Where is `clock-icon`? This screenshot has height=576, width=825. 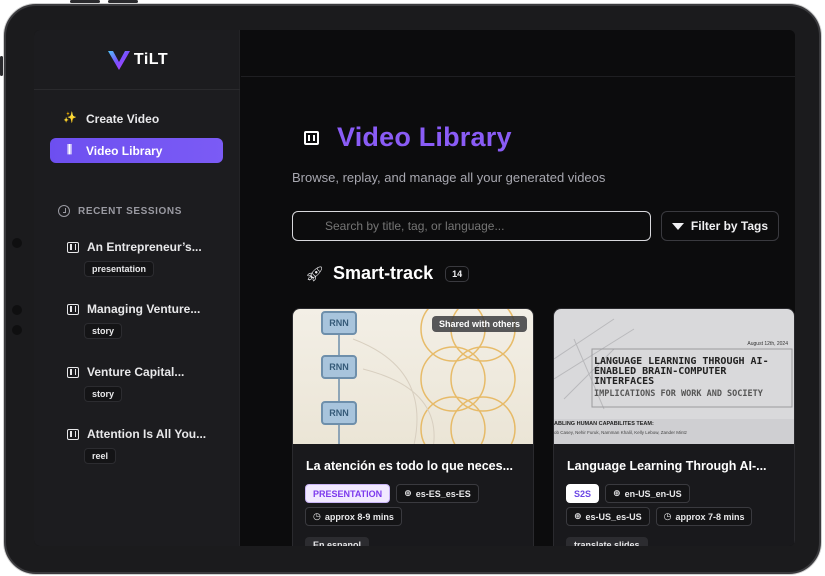 clock-icon is located at coordinates (64, 211).